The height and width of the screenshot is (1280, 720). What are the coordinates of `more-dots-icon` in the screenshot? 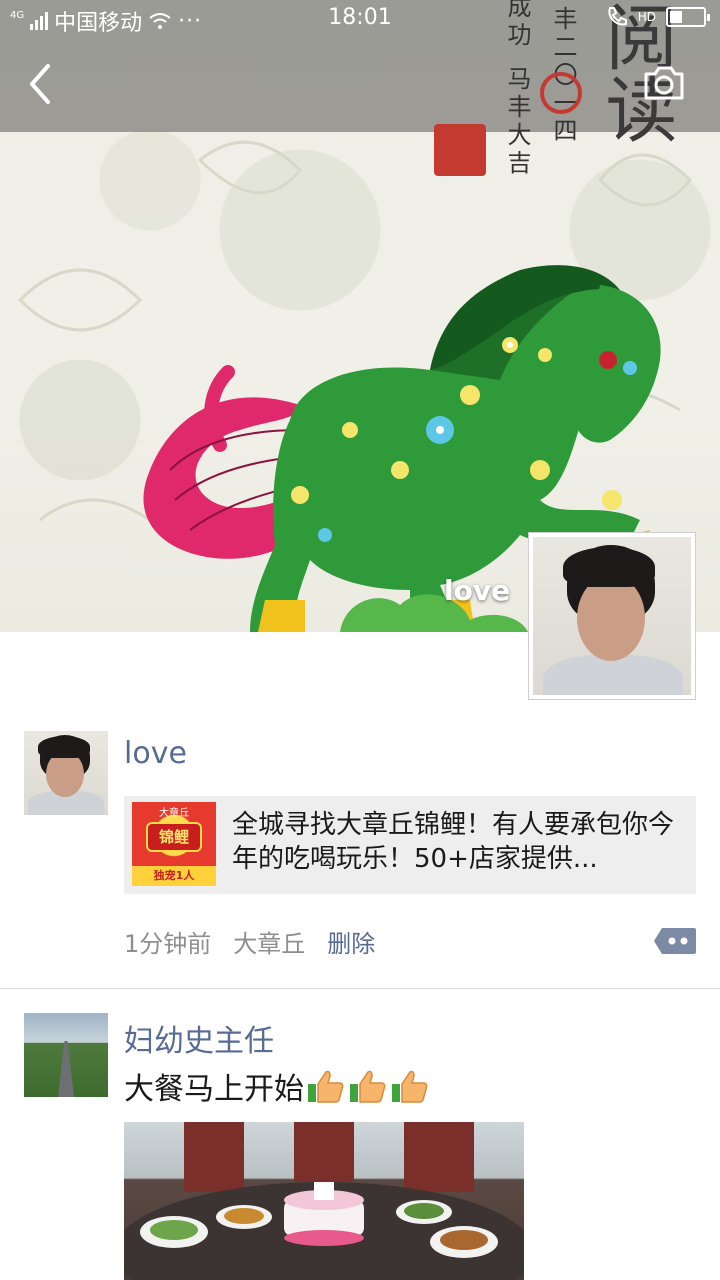 It's located at (675, 941).